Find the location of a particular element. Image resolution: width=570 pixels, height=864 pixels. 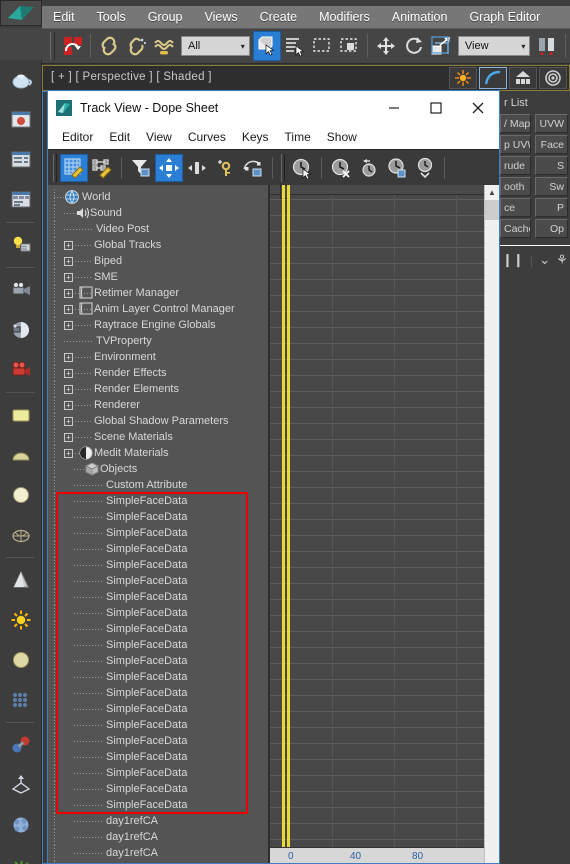

tree-vertical-scrollbar: ▲ is located at coordinates (491, 524).